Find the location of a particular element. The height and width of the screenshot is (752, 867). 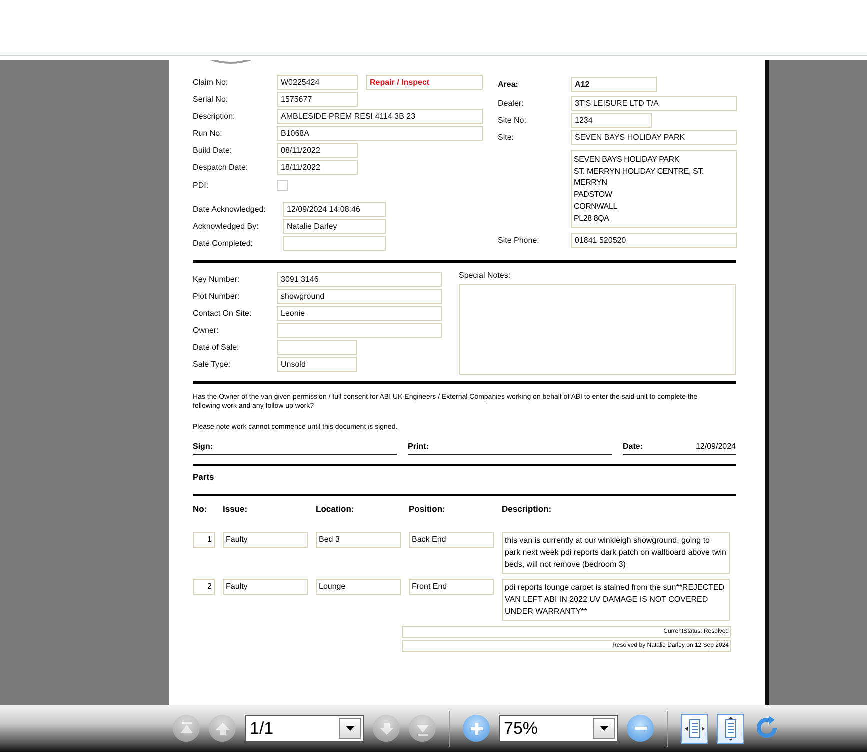

field-label: Dealer: is located at coordinates (511, 103).